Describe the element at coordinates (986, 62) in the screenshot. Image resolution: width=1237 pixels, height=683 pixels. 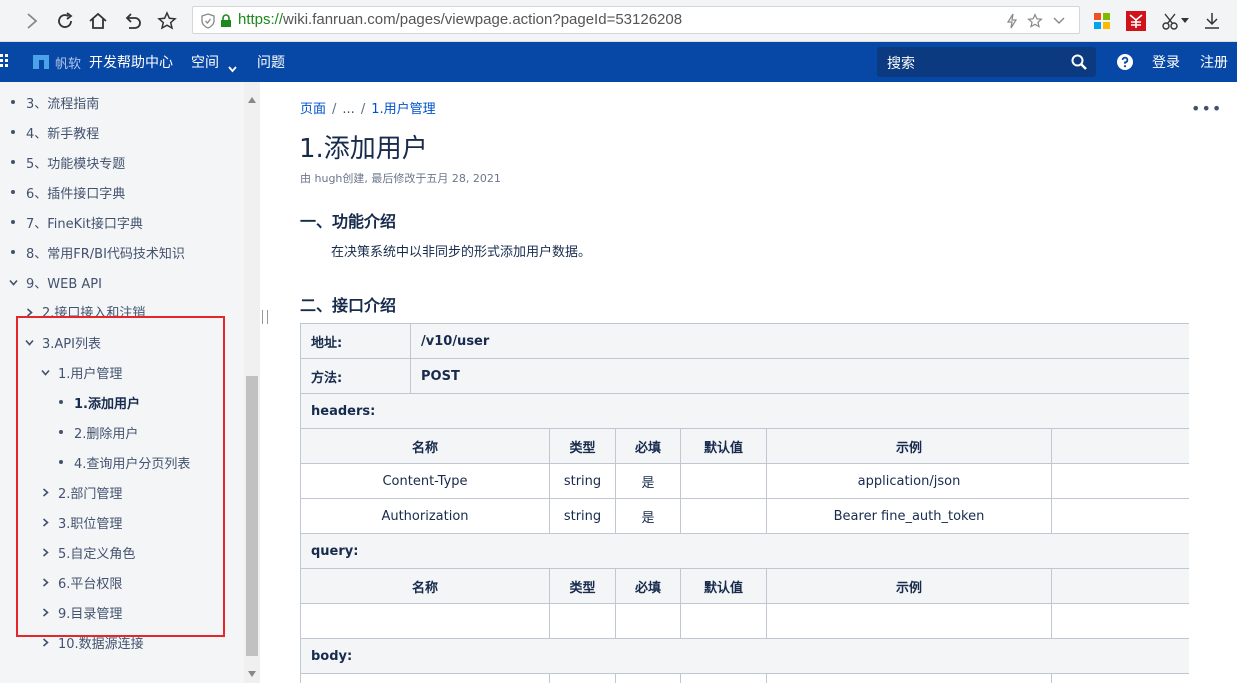
I see `search-input: 搜索` at that location.